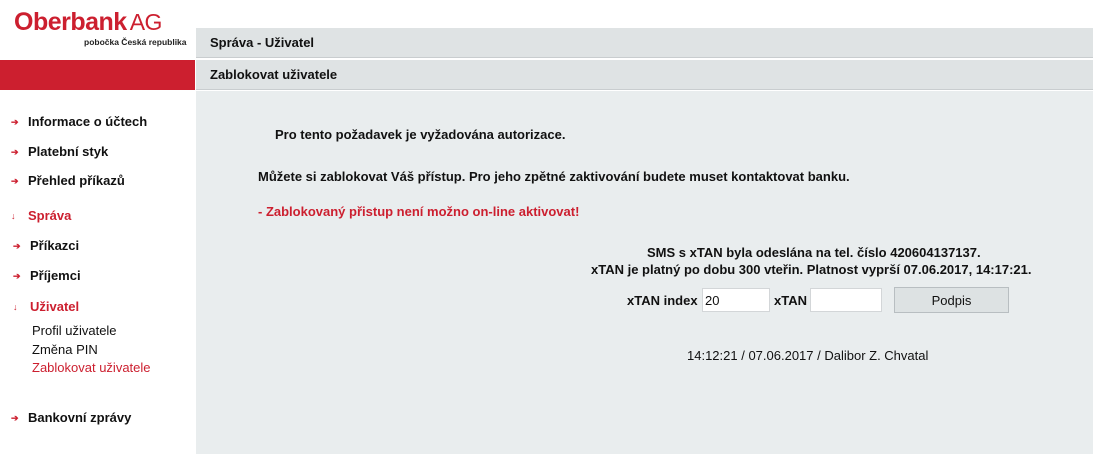  What do you see at coordinates (65, 349) in the screenshot?
I see `sidebar-subitem-zmena-pin: Změna PIN` at bounding box center [65, 349].